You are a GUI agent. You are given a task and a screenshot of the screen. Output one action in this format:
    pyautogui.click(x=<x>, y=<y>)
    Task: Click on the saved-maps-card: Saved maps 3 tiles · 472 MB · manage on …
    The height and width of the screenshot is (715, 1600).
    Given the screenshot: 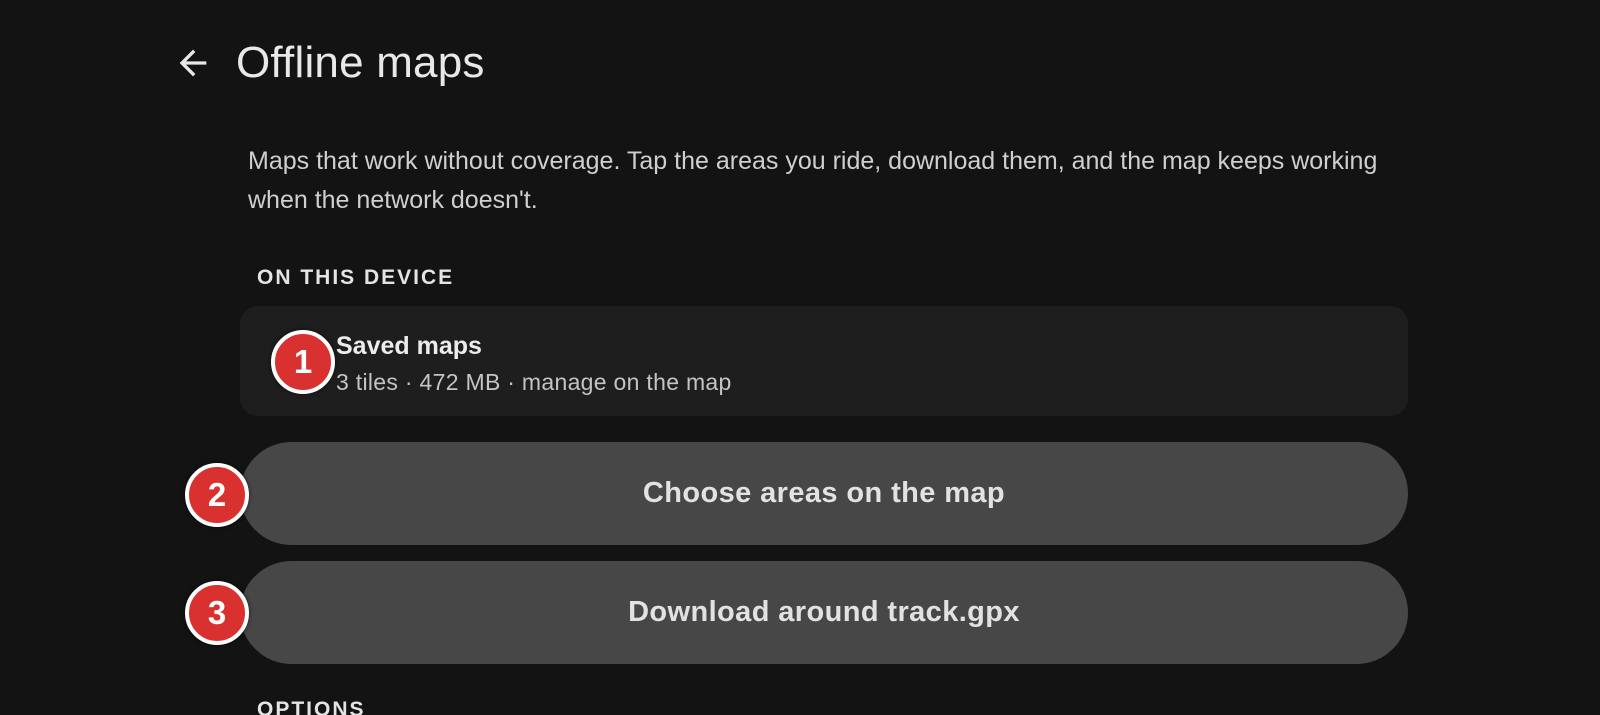 What is the action you would take?
    pyautogui.click(x=824, y=361)
    